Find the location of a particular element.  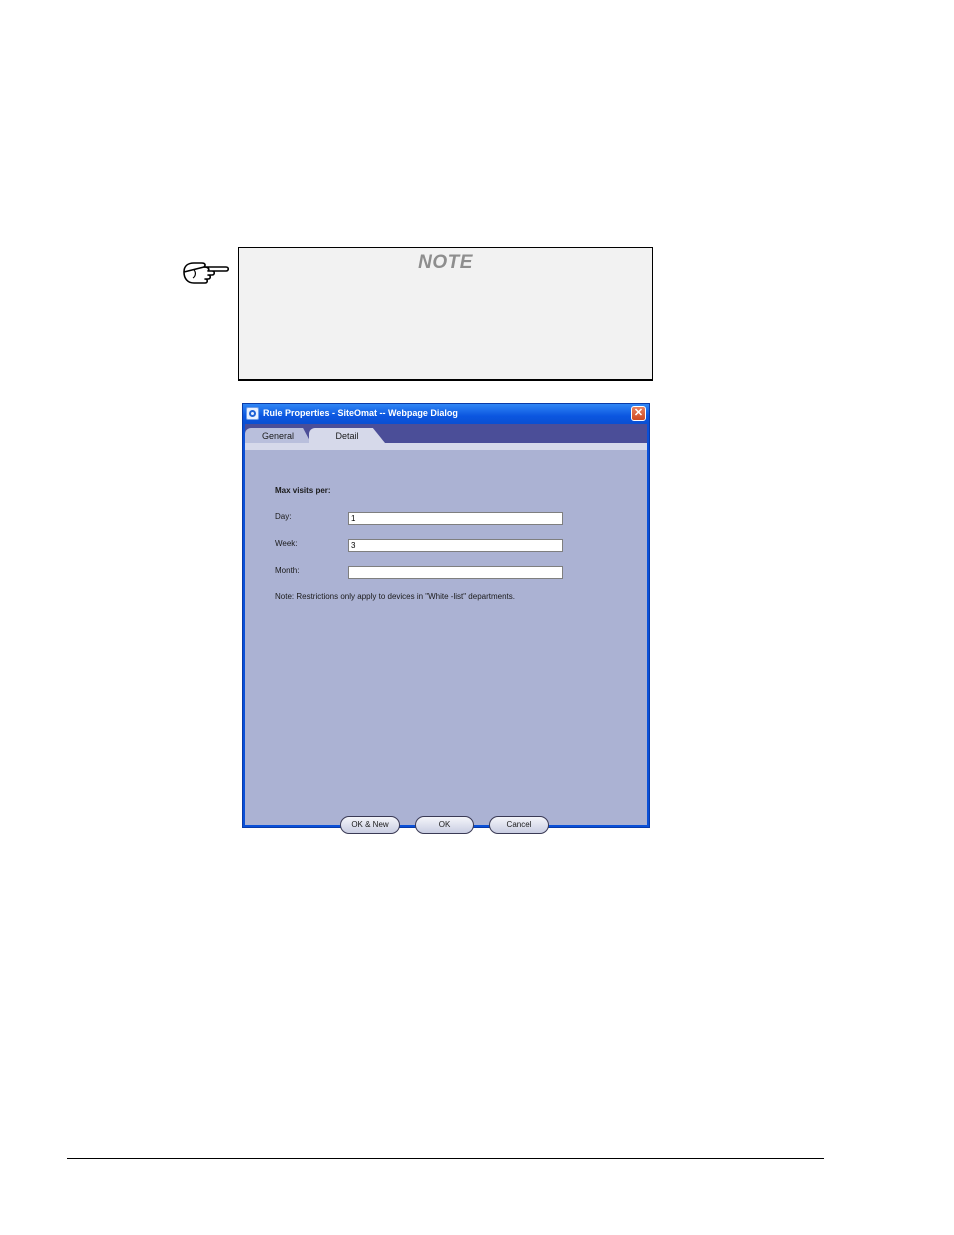

ok-button: OK is located at coordinates (444, 825).